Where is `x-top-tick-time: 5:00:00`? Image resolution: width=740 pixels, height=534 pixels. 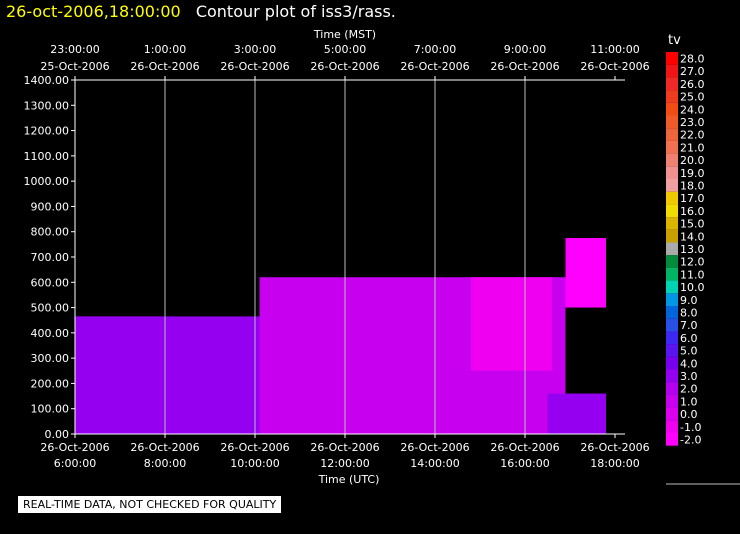
x-top-tick-time: 5:00:00 is located at coordinates (345, 49).